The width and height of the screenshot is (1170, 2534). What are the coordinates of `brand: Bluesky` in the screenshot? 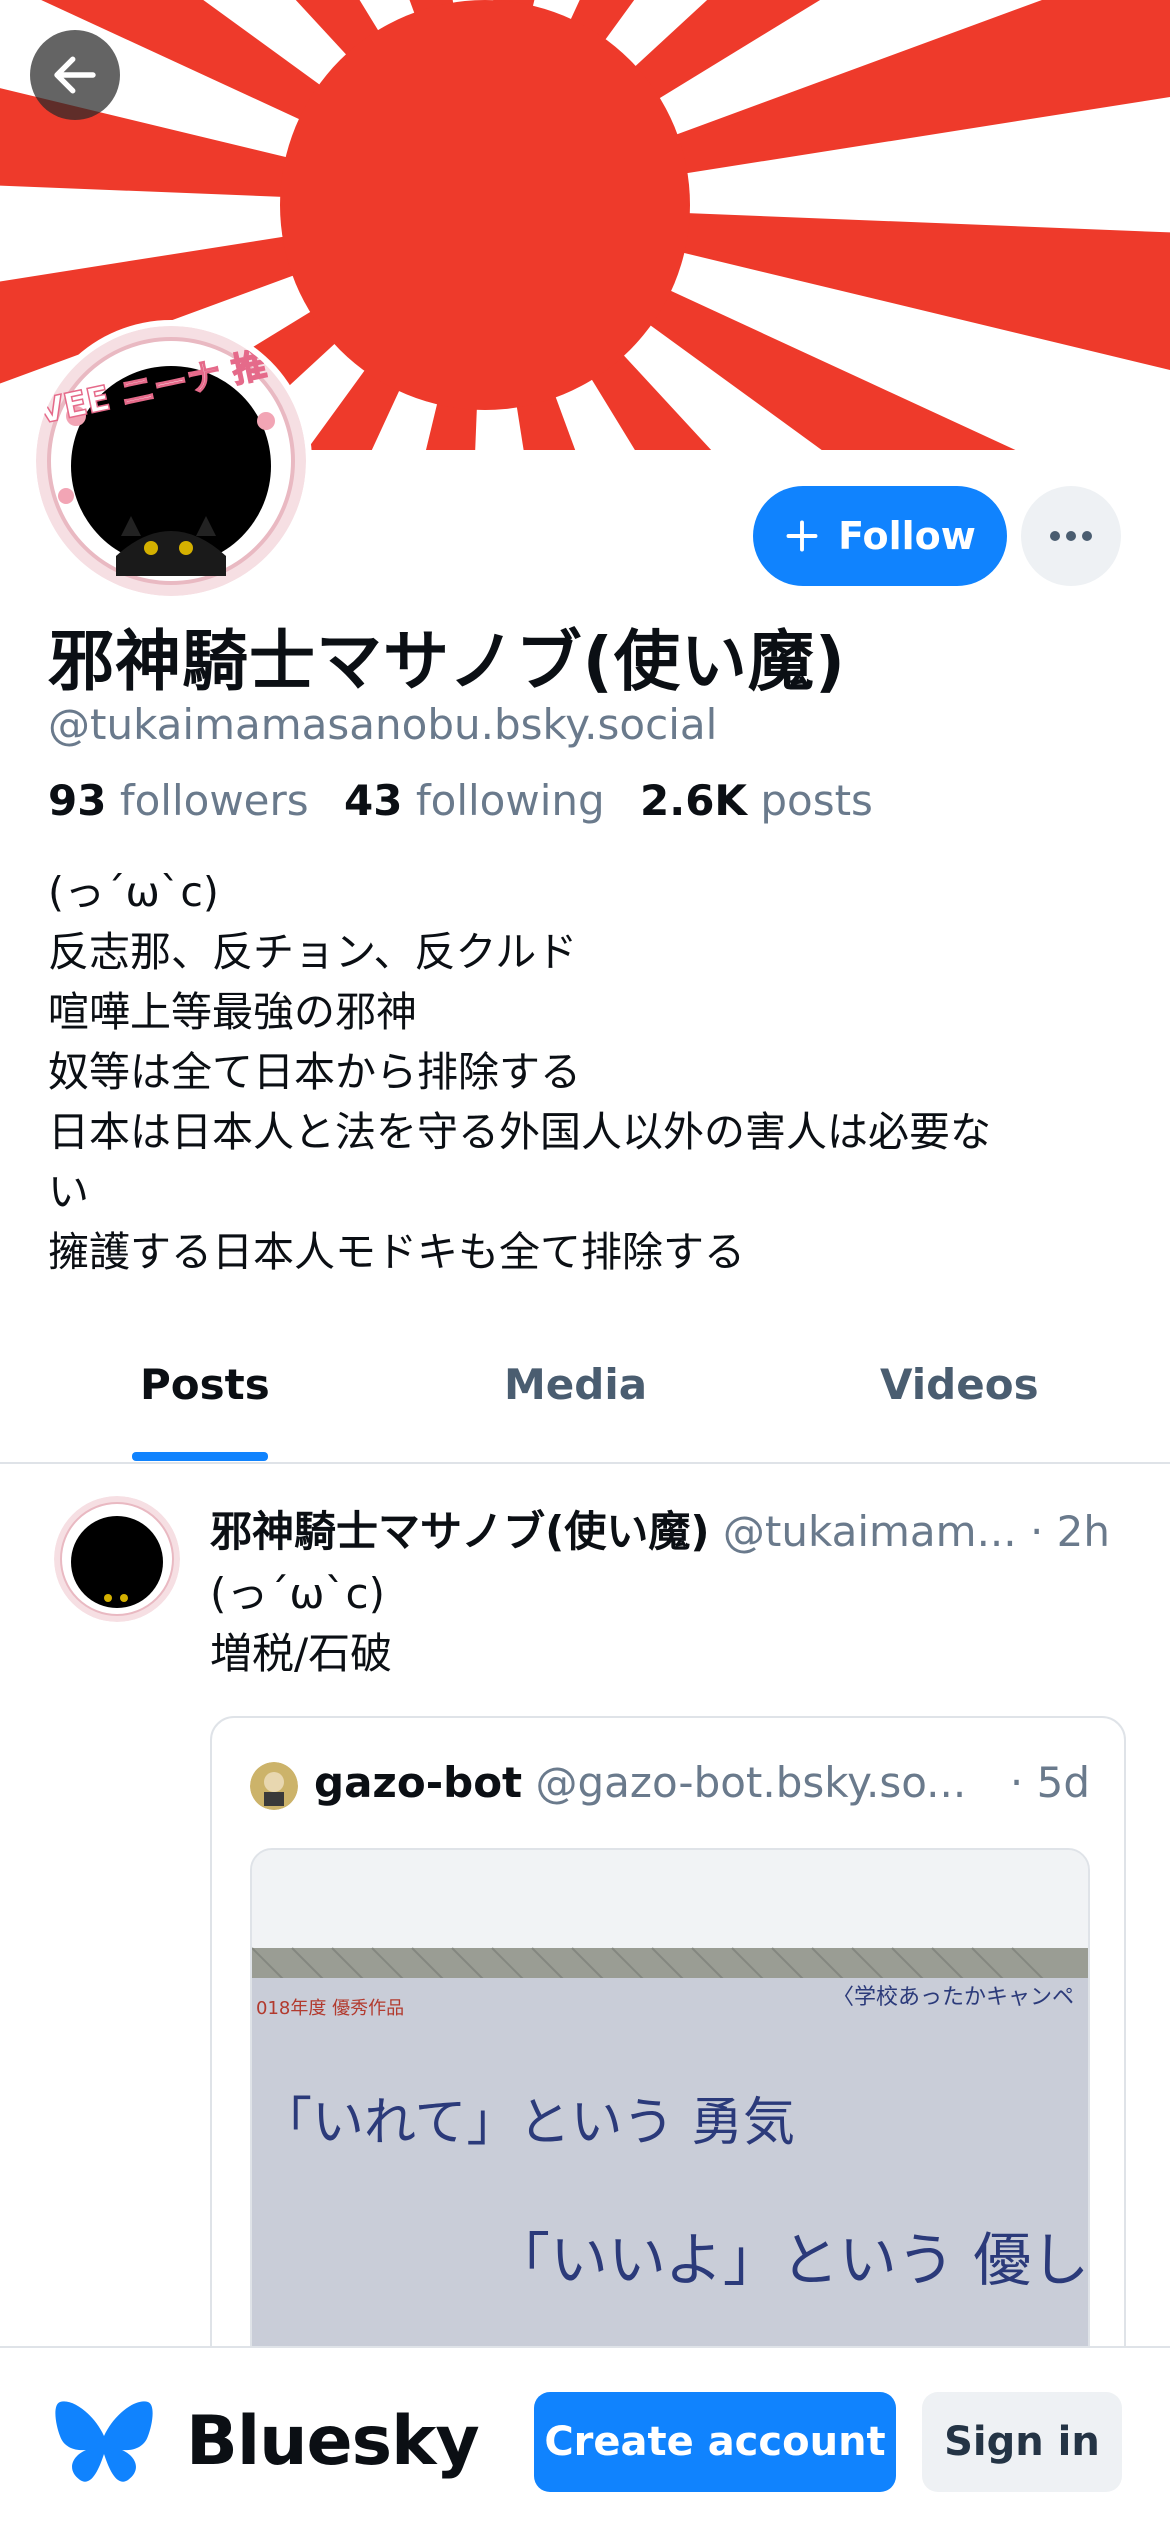 It's located at (267, 2441).